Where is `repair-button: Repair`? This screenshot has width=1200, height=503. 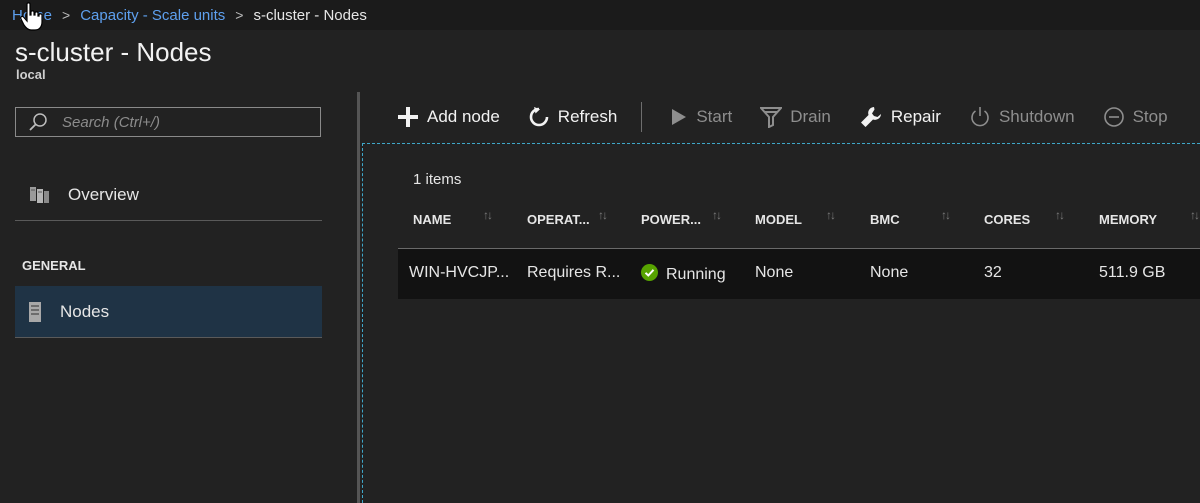 repair-button: Repair is located at coordinates (900, 117).